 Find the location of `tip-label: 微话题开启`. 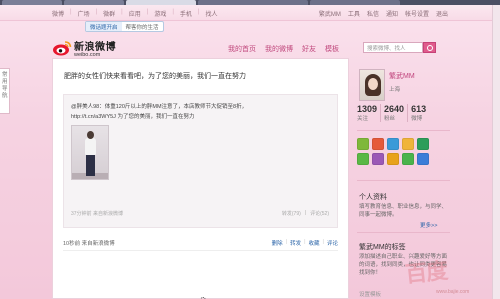

tip-label: 微话题开启 is located at coordinates (104, 26).